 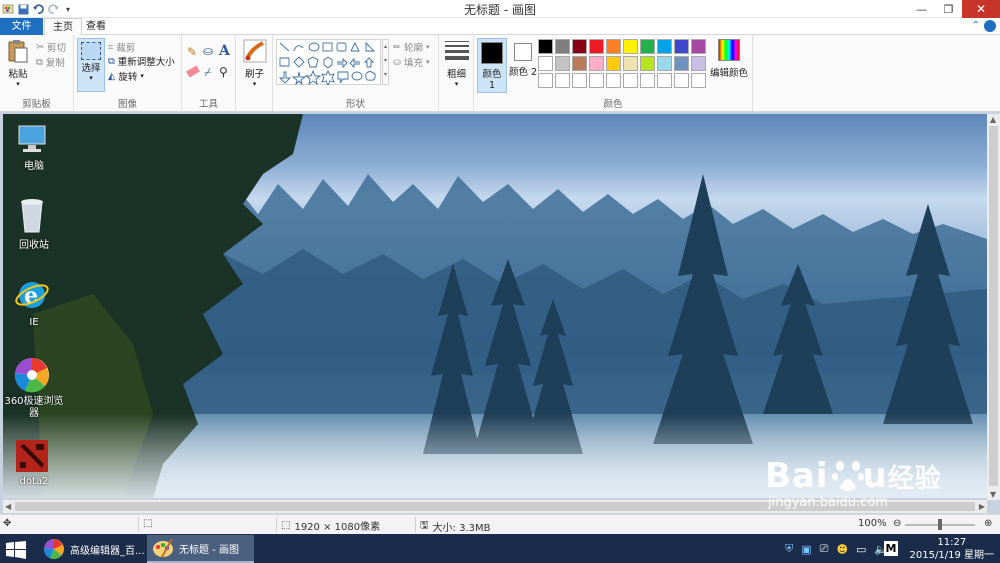 I want to click on zoom-out-icon: ⊖, so click(x=897, y=523).